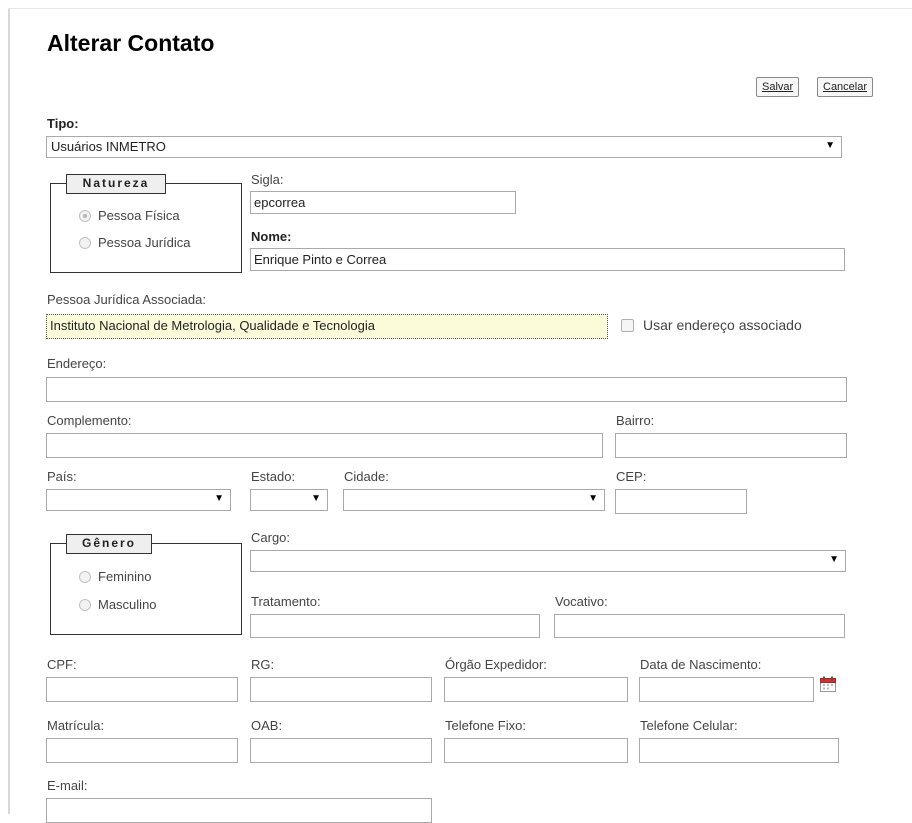  What do you see at coordinates (125, 576) in the screenshot?
I see `feminino-label: Feminino` at bounding box center [125, 576].